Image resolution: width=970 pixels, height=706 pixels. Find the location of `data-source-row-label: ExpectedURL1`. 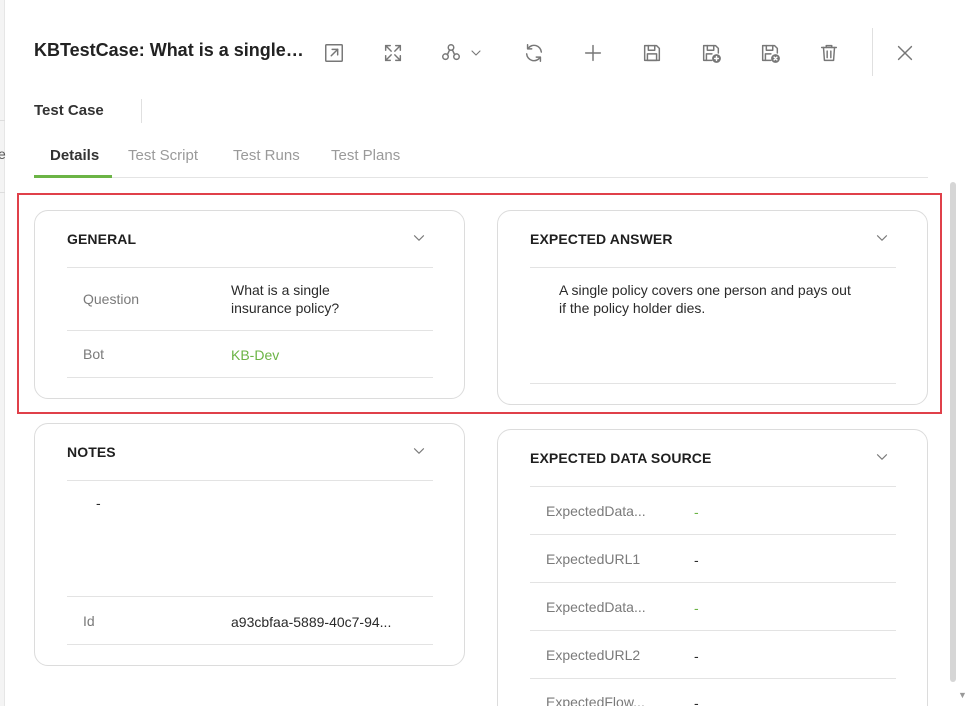

data-source-row-label: ExpectedURL1 is located at coordinates (593, 559).